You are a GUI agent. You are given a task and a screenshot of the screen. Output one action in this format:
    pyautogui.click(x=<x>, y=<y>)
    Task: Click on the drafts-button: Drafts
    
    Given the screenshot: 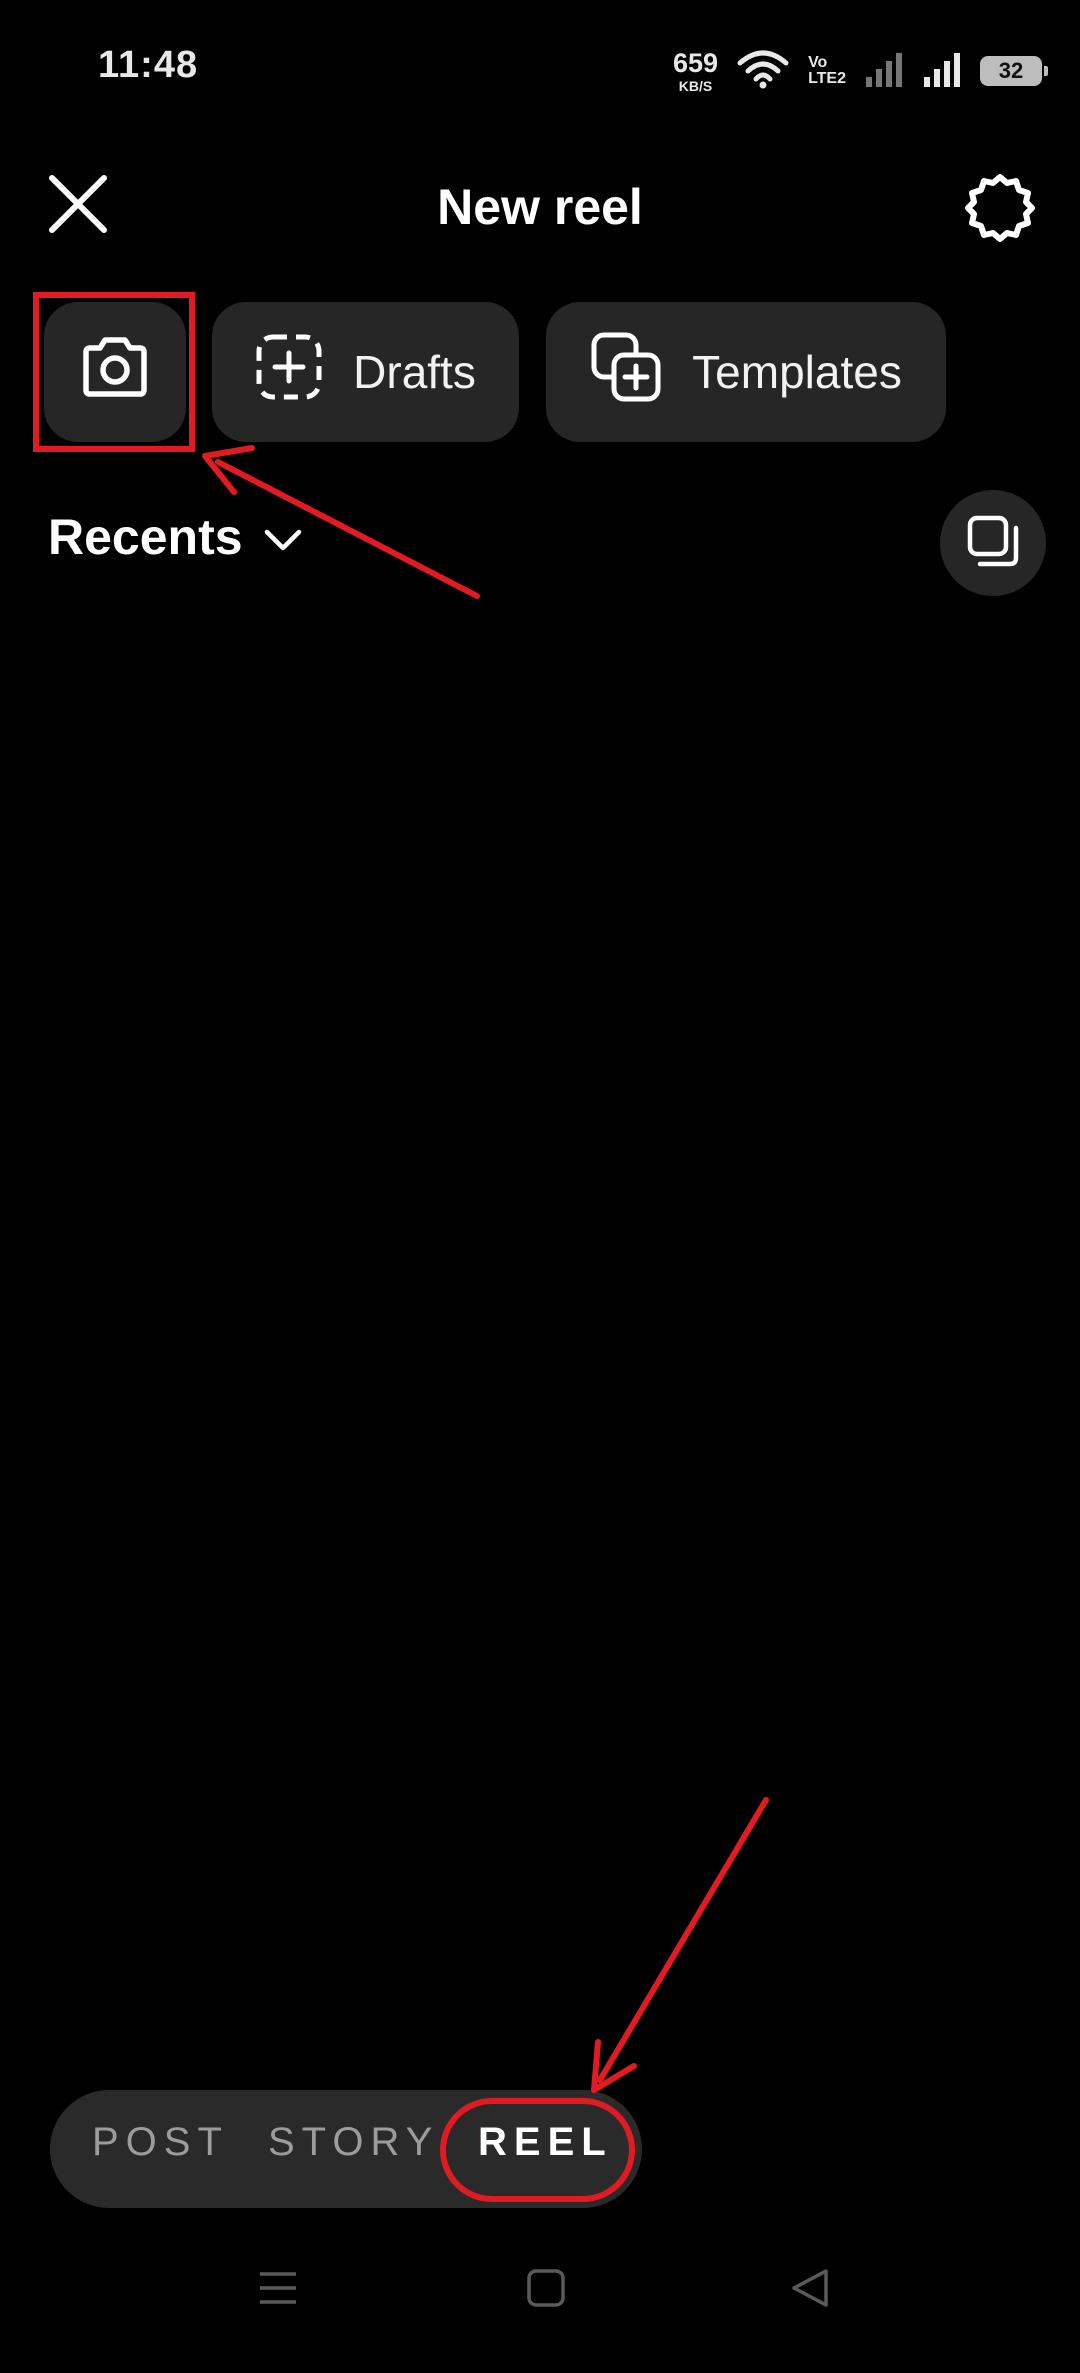 What is the action you would take?
    pyautogui.click(x=365, y=372)
    